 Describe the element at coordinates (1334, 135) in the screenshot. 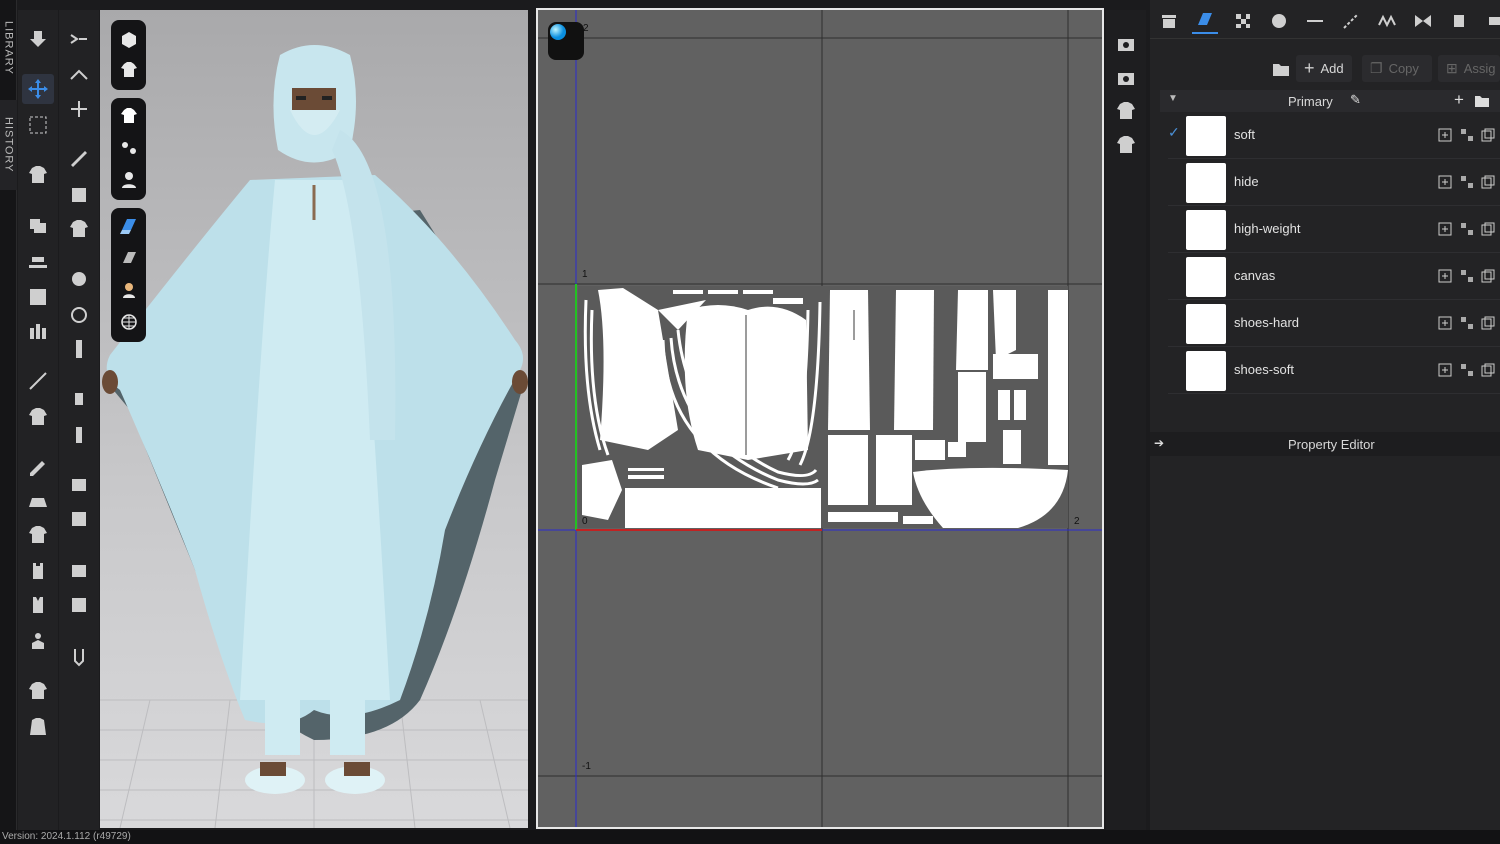

I see `material-row-soft: ✓ soft` at that location.